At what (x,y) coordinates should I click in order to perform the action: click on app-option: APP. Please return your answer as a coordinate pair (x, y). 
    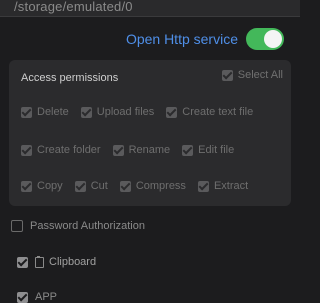
    Looking at the image, I should click on (37, 297).